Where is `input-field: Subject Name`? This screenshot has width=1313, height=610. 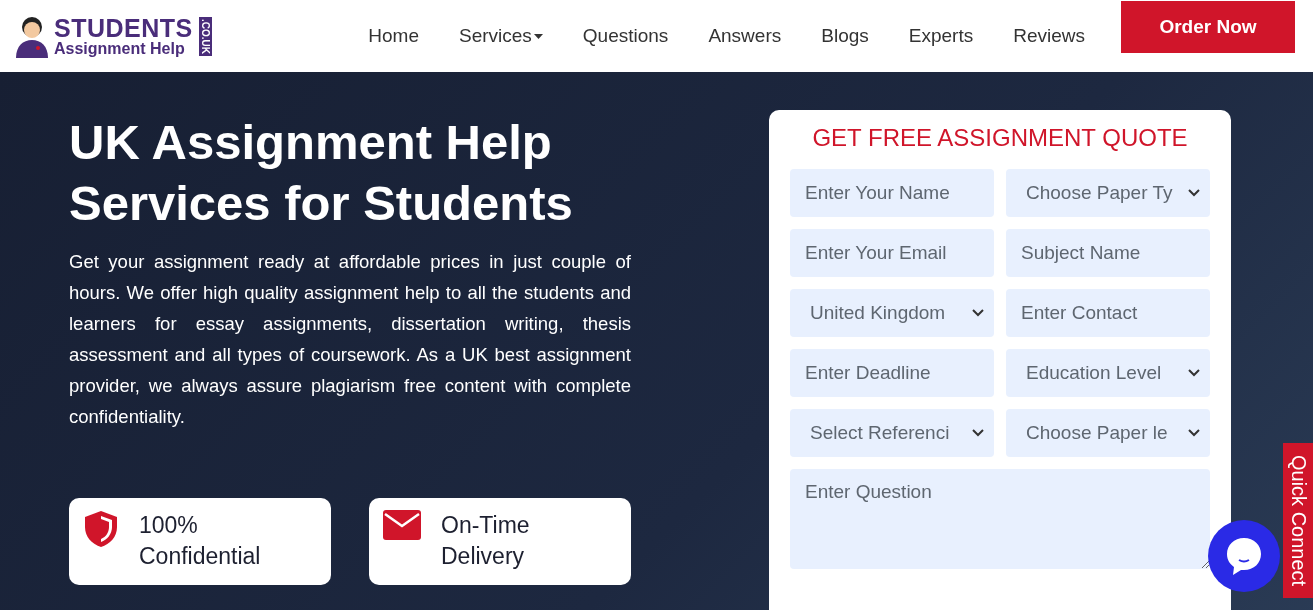 input-field: Subject Name is located at coordinates (1108, 253).